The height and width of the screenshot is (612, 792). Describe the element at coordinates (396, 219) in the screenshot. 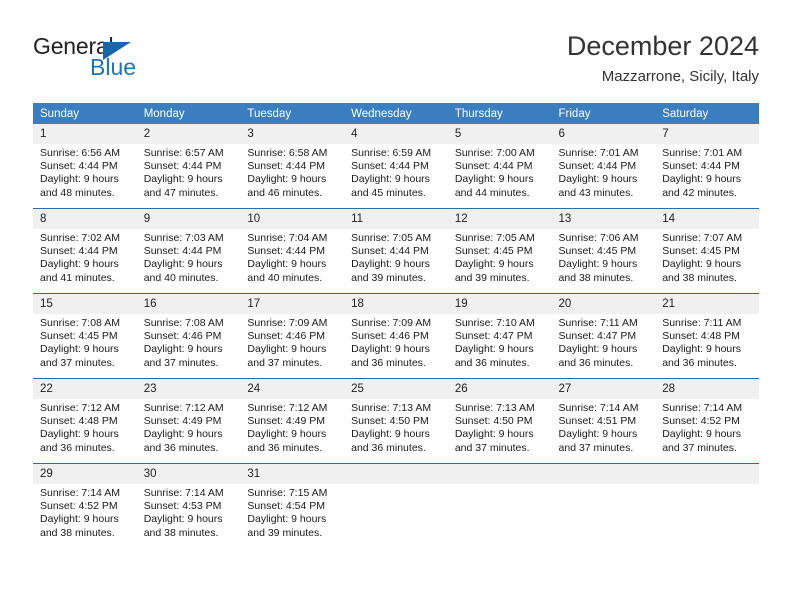

I see `day-number: 11` at that location.